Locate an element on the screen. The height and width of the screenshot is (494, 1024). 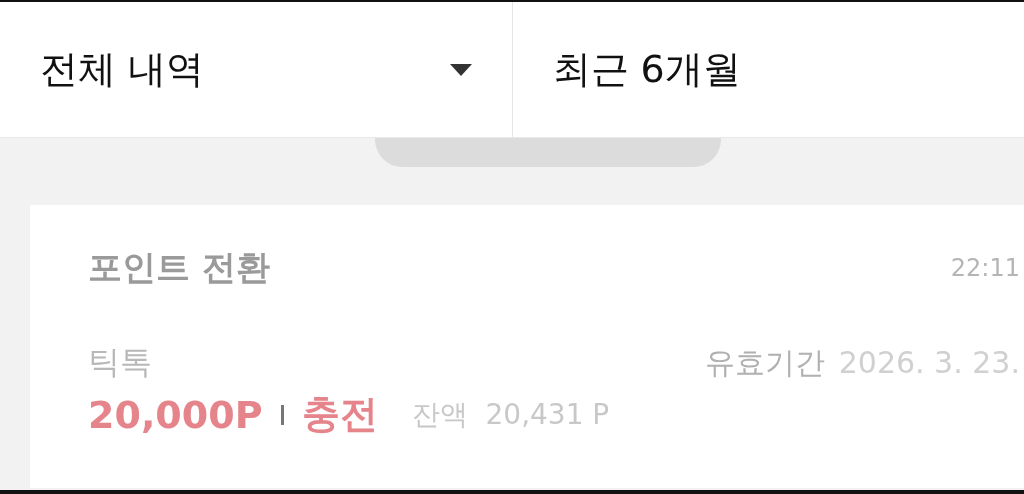
point-amount: 20,000P is located at coordinates (175, 414).